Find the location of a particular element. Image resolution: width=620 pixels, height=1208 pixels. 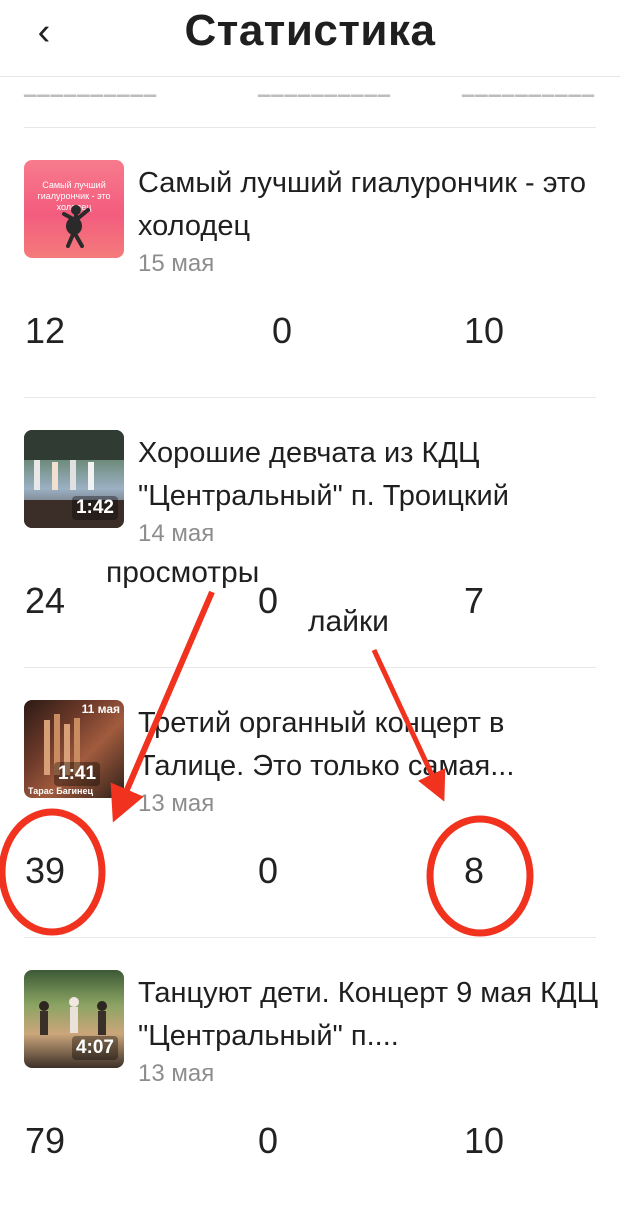

dancer-figure-icon is located at coordinates (76, 226).